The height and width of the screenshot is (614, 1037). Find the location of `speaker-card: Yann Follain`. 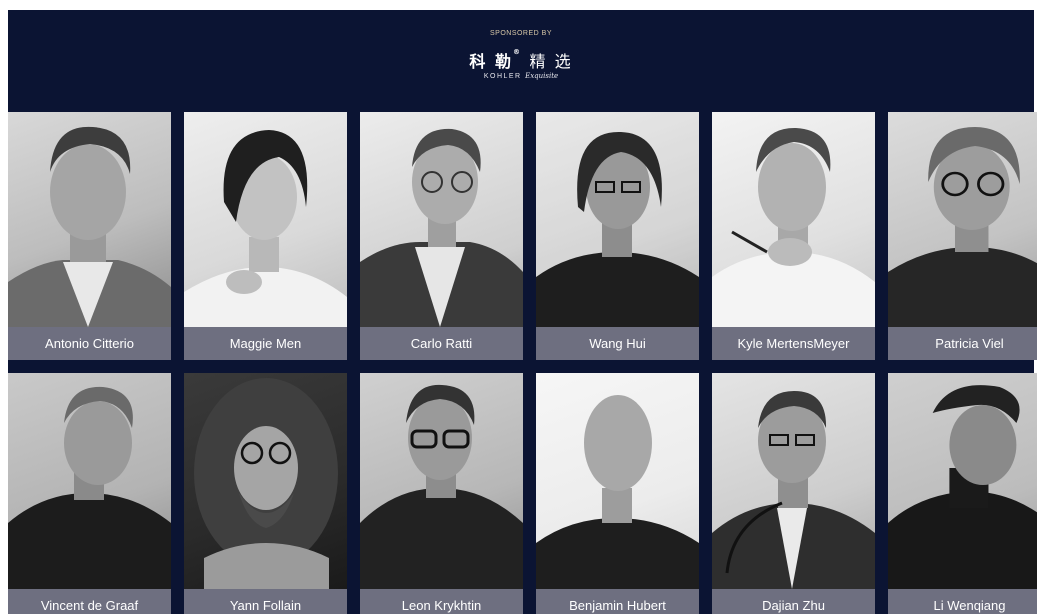

speaker-card: Yann Follain is located at coordinates (265, 493).